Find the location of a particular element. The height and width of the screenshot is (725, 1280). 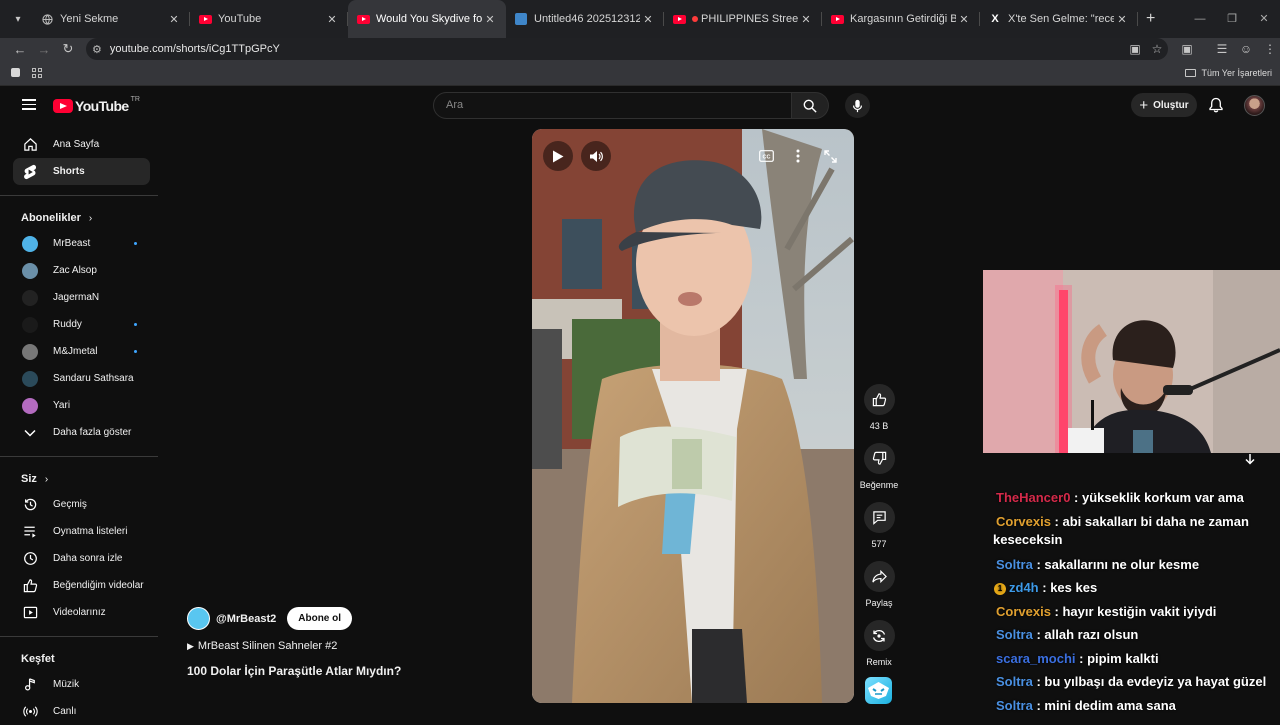

share-icon is located at coordinates (879, 576).